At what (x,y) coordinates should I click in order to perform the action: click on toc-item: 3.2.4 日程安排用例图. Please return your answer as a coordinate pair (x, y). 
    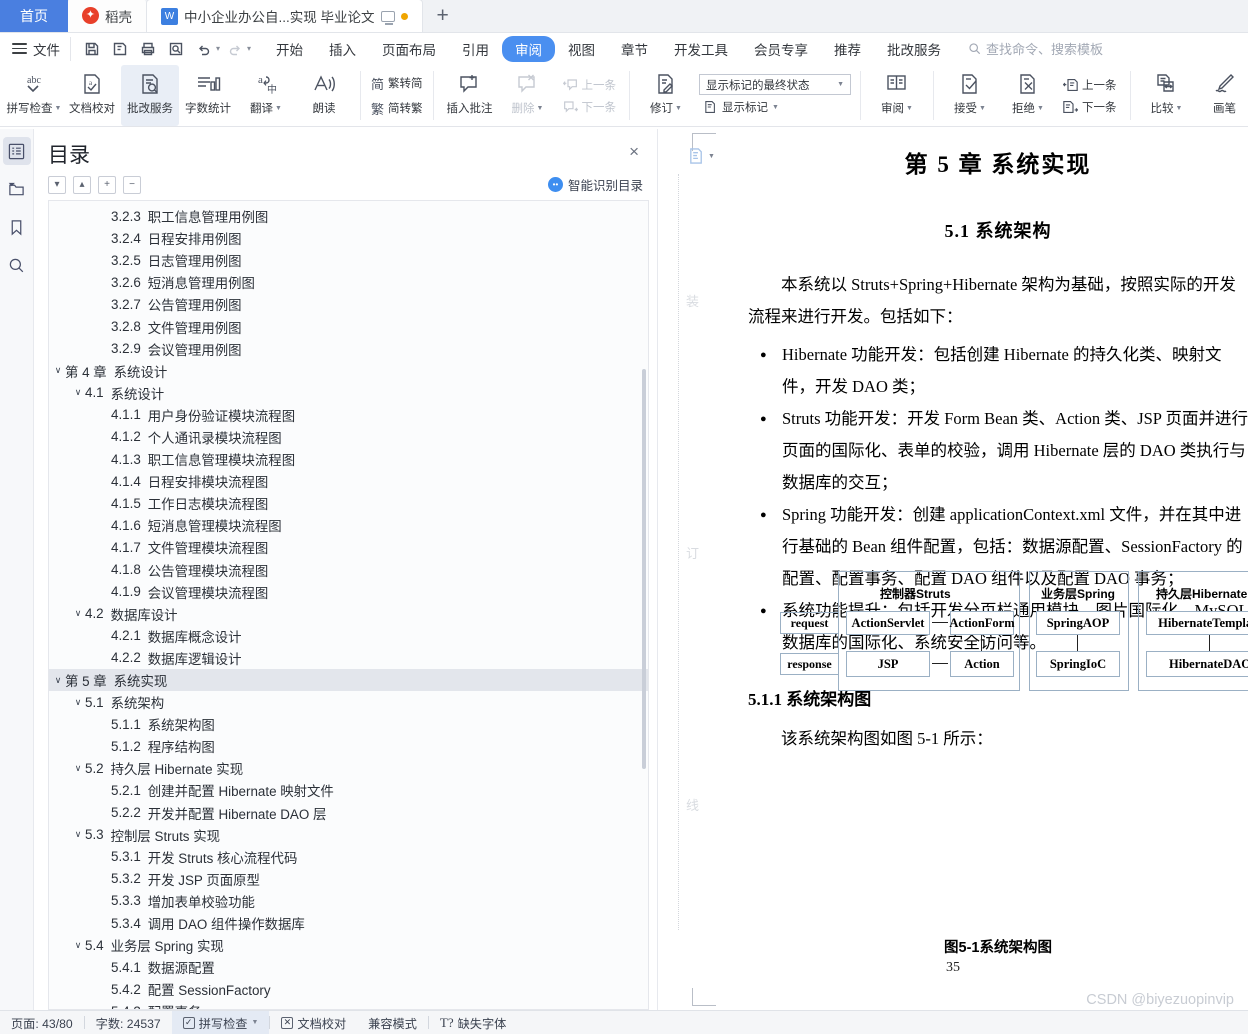
    Looking at the image, I should click on (348, 238).